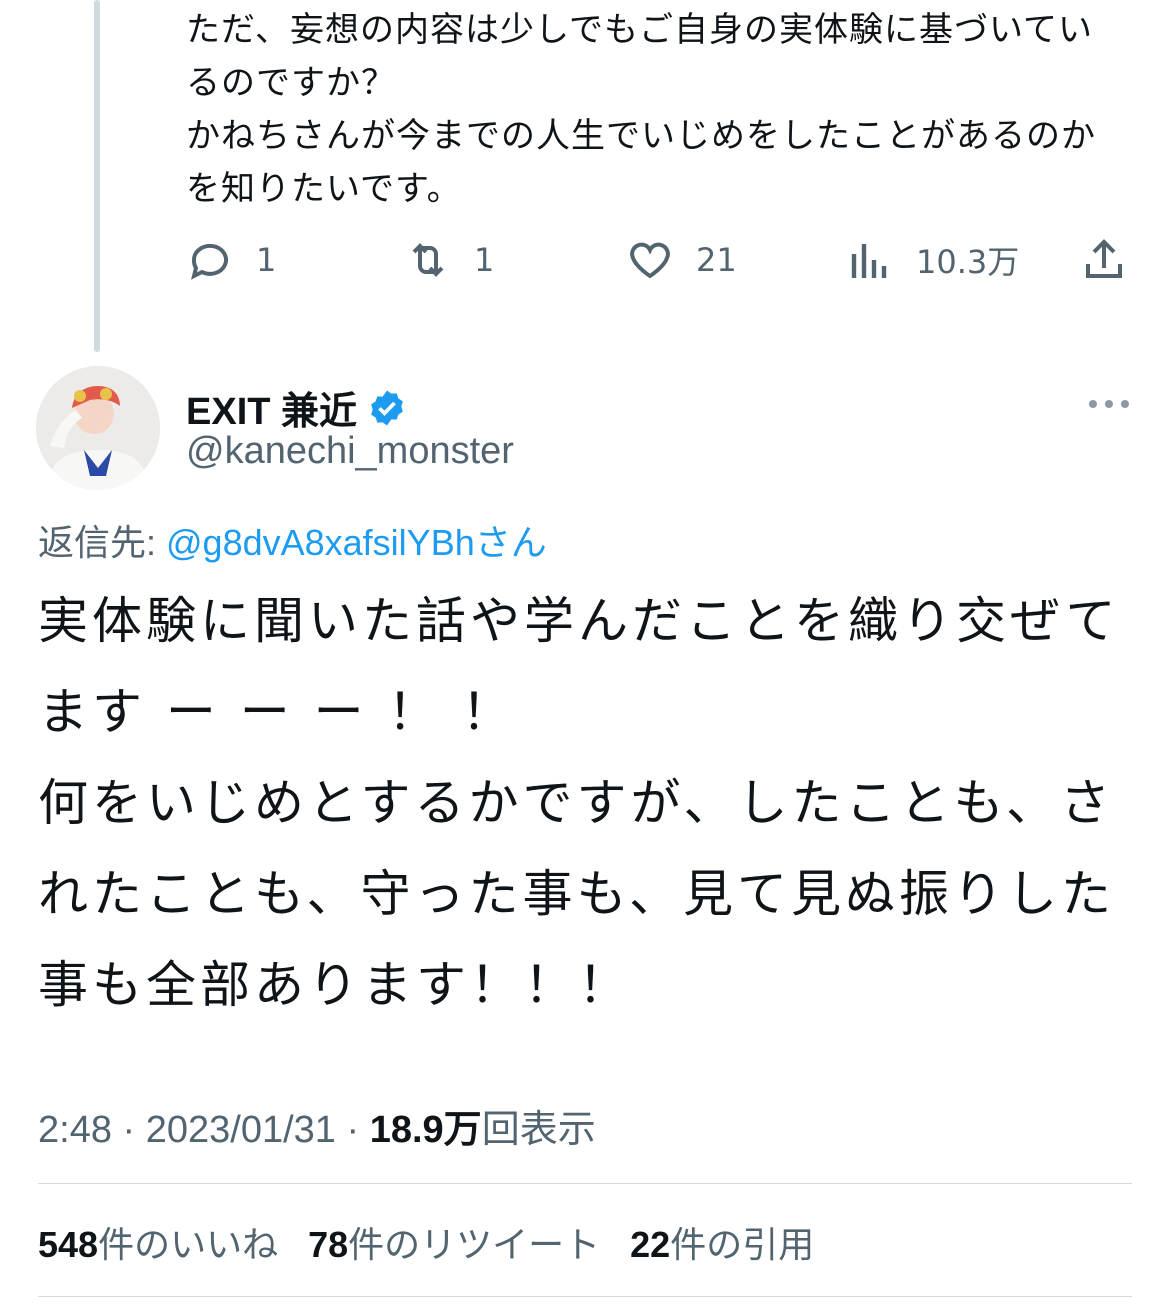  What do you see at coordinates (350, 451) in the screenshot?
I see `author-handle: @kanechi_monster` at bounding box center [350, 451].